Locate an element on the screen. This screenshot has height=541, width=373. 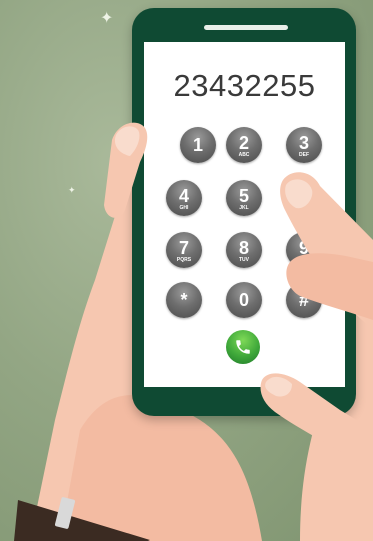
key-3: 3 DEF is located at coordinates (304, 145).